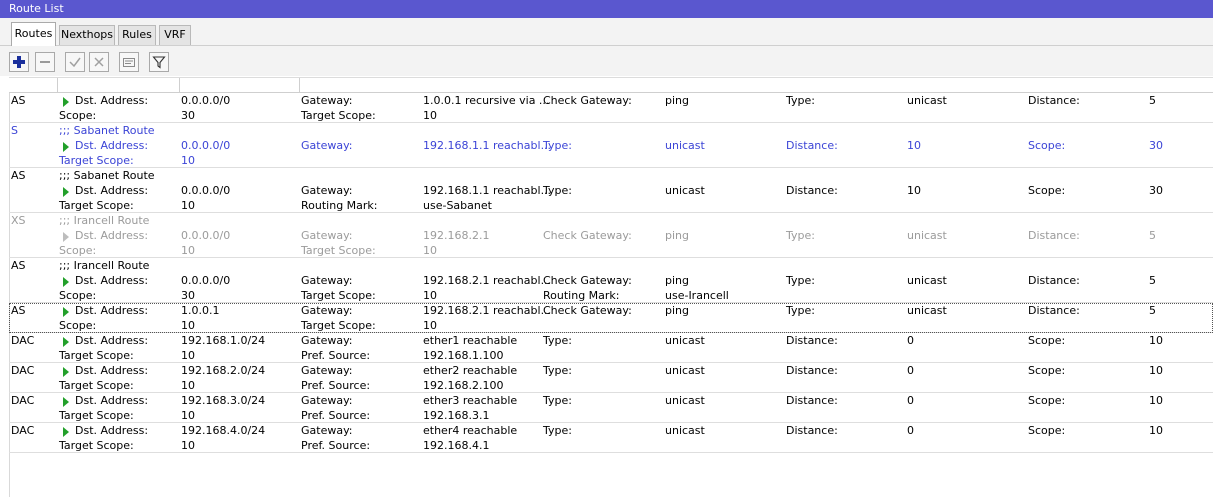 The width and height of the screenshot is (1213, 497). Describe the element at coordinates (697, 295) in the screenshot. I see `field-value: use-Irancell` at that location.